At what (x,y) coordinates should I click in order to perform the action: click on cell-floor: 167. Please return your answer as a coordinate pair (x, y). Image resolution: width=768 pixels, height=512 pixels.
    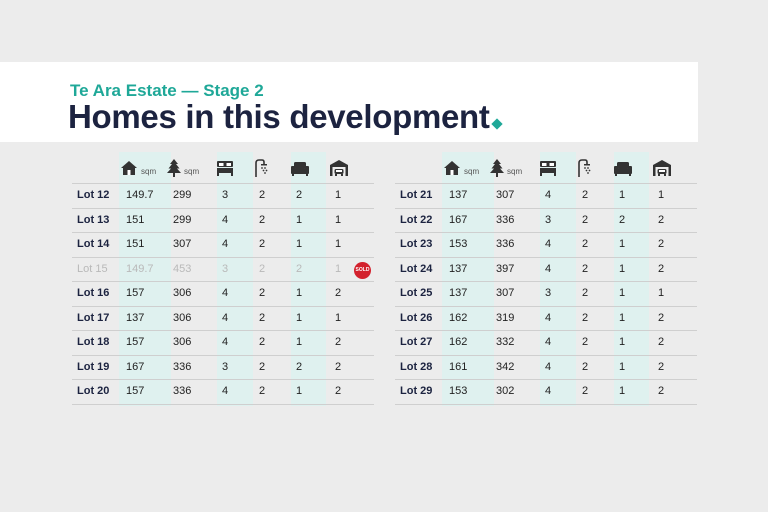
    Looking at the image, I should click on (458, 219).